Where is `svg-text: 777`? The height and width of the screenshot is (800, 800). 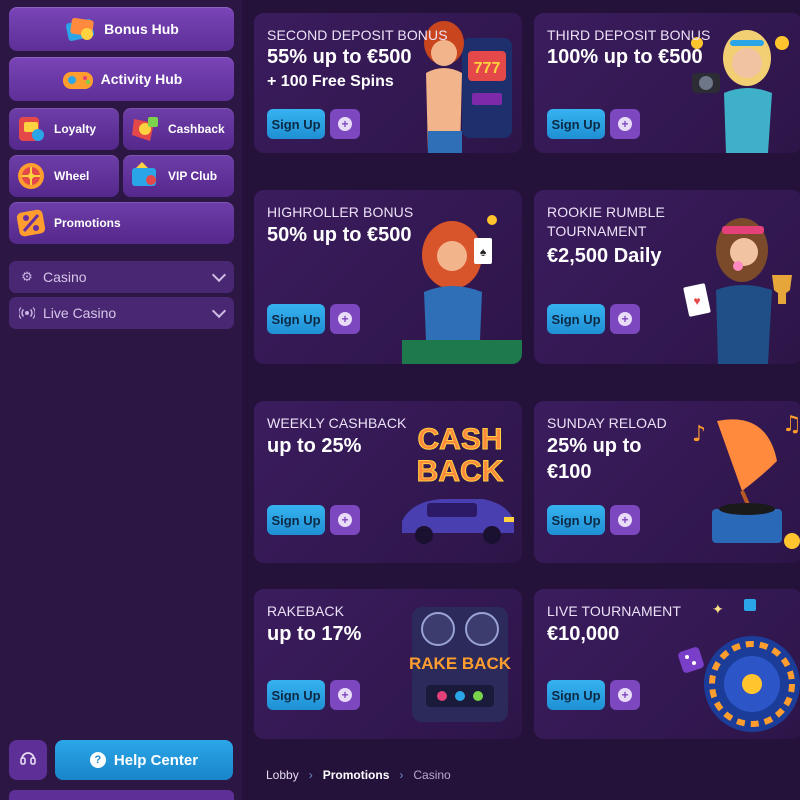
svg-text: 777 is located at coordinates (487, 68).